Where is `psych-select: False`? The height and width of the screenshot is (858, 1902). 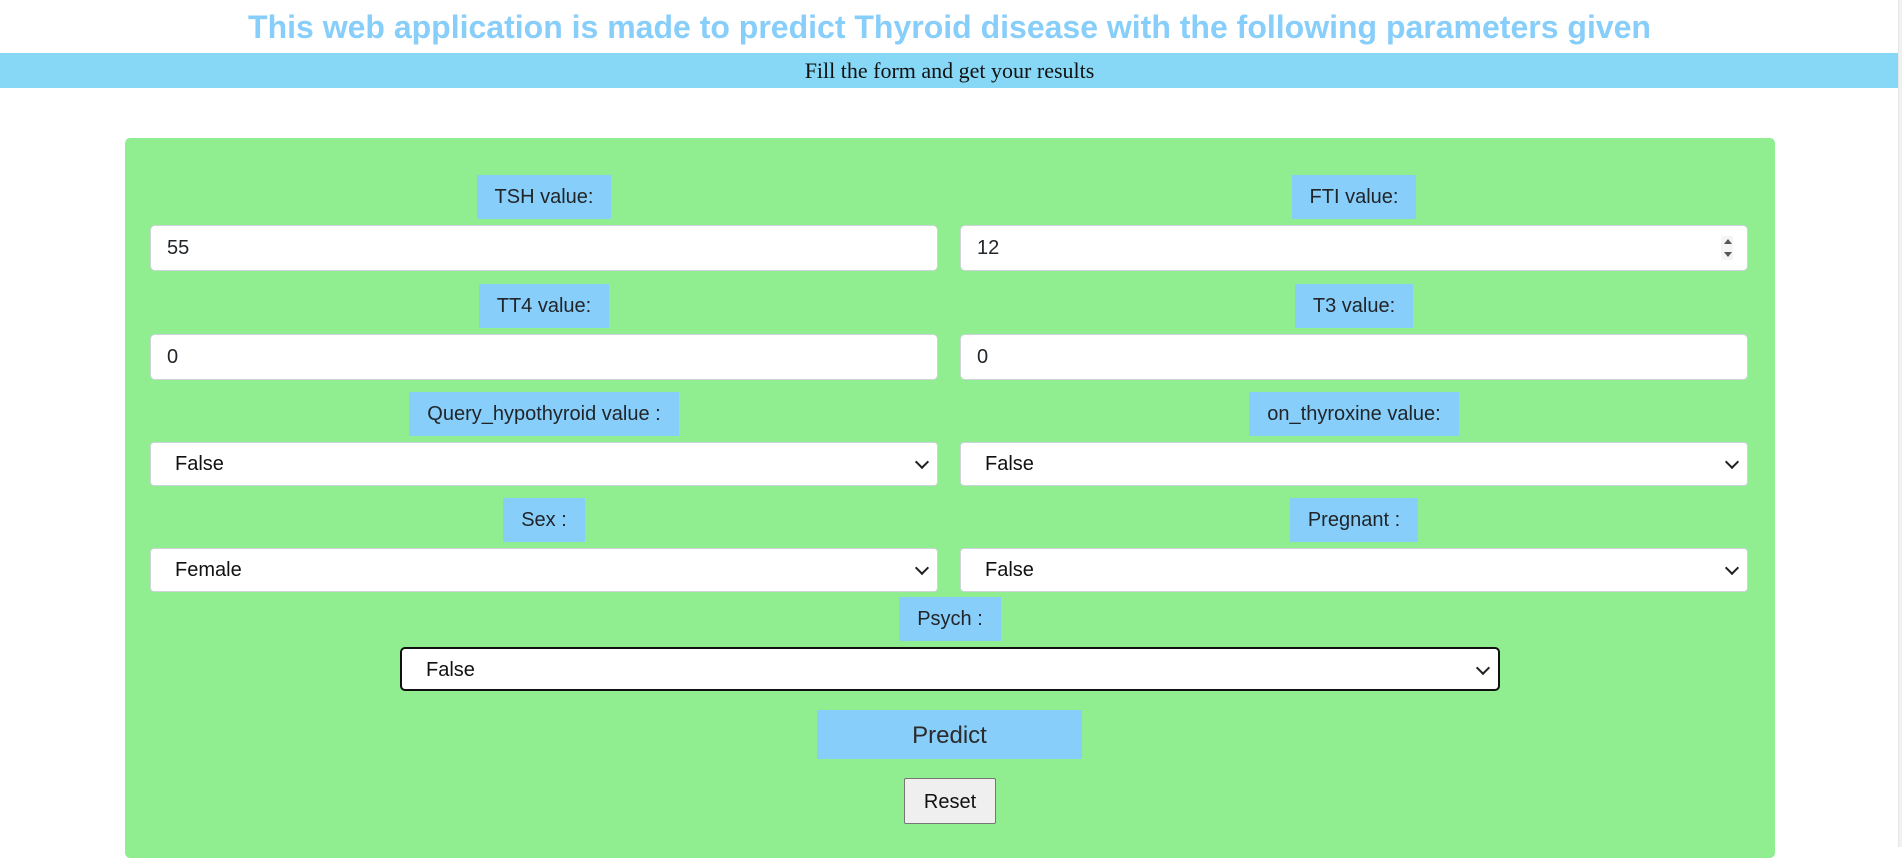
psych-select: False is located at coordinates (950, 669).